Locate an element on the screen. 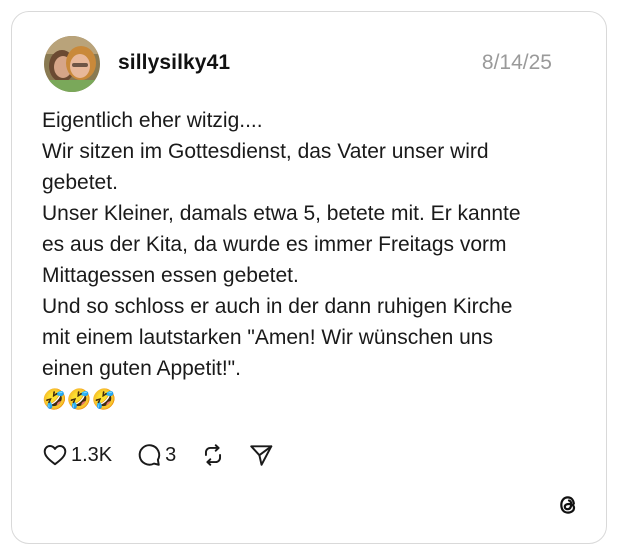 The width and height of the screenshot is (620, 556). username: sillysilky41 is located at coordinates (174, 63).